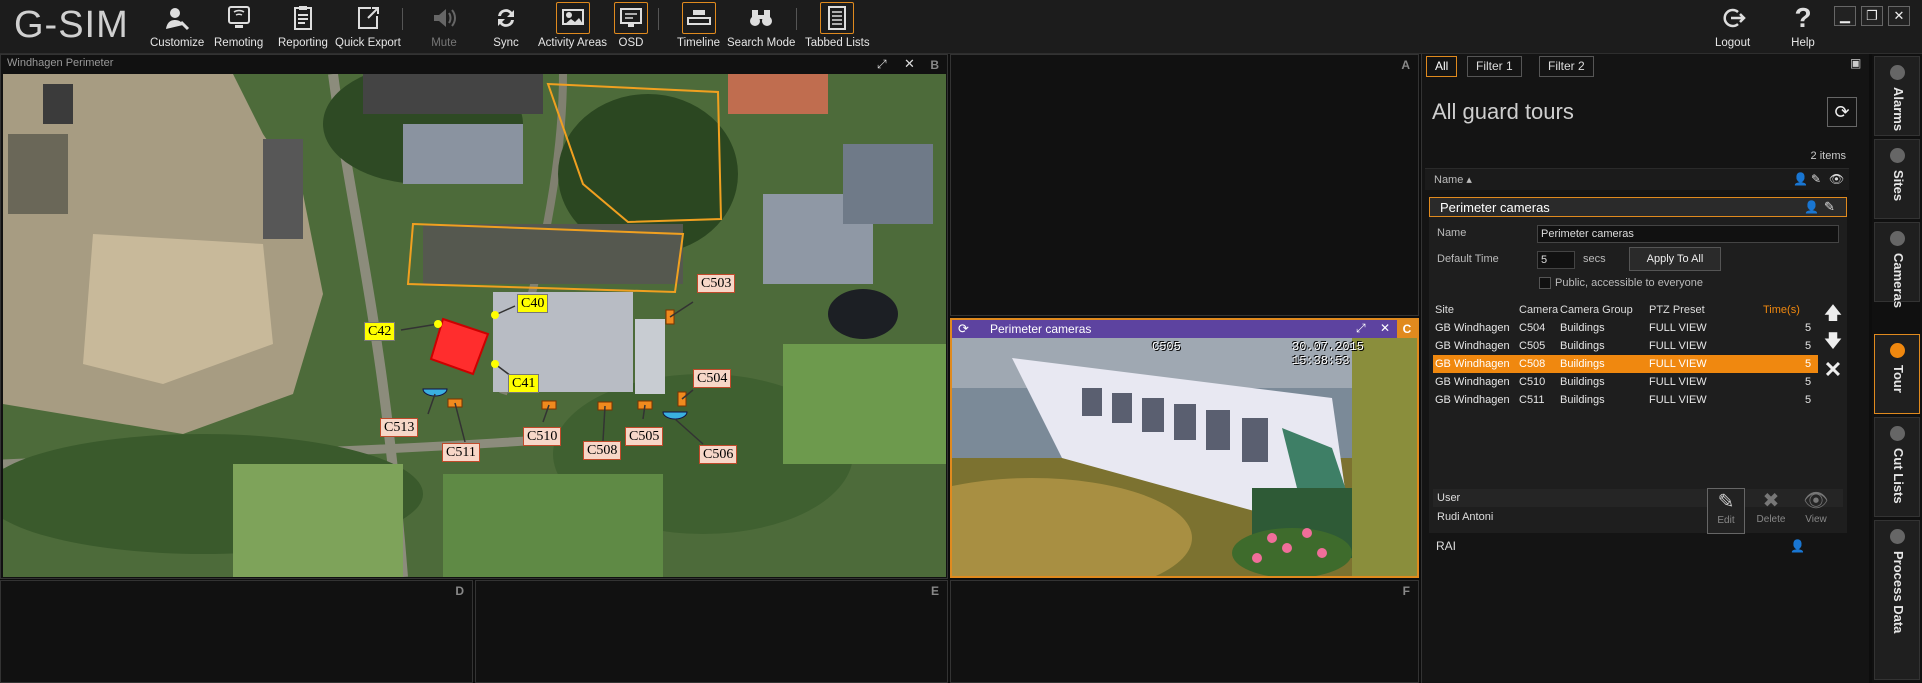 This screenshot has width=1922, height=683. What do you see at coordinates (1732, 27) in the screenshot?
I see `logout-button: Logout` at bounding box center [1732, 27].